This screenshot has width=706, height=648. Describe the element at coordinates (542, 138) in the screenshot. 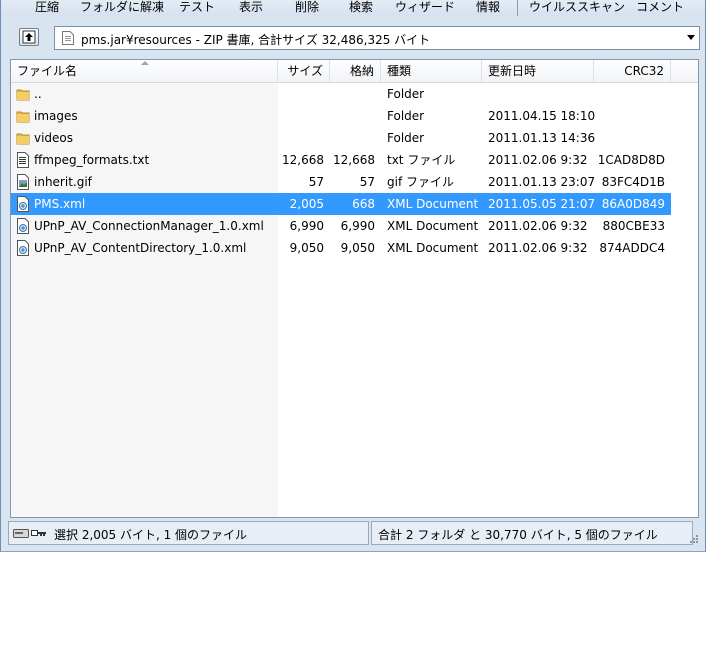

I see `file-modified: 2011.01.13 14:36` at that location.